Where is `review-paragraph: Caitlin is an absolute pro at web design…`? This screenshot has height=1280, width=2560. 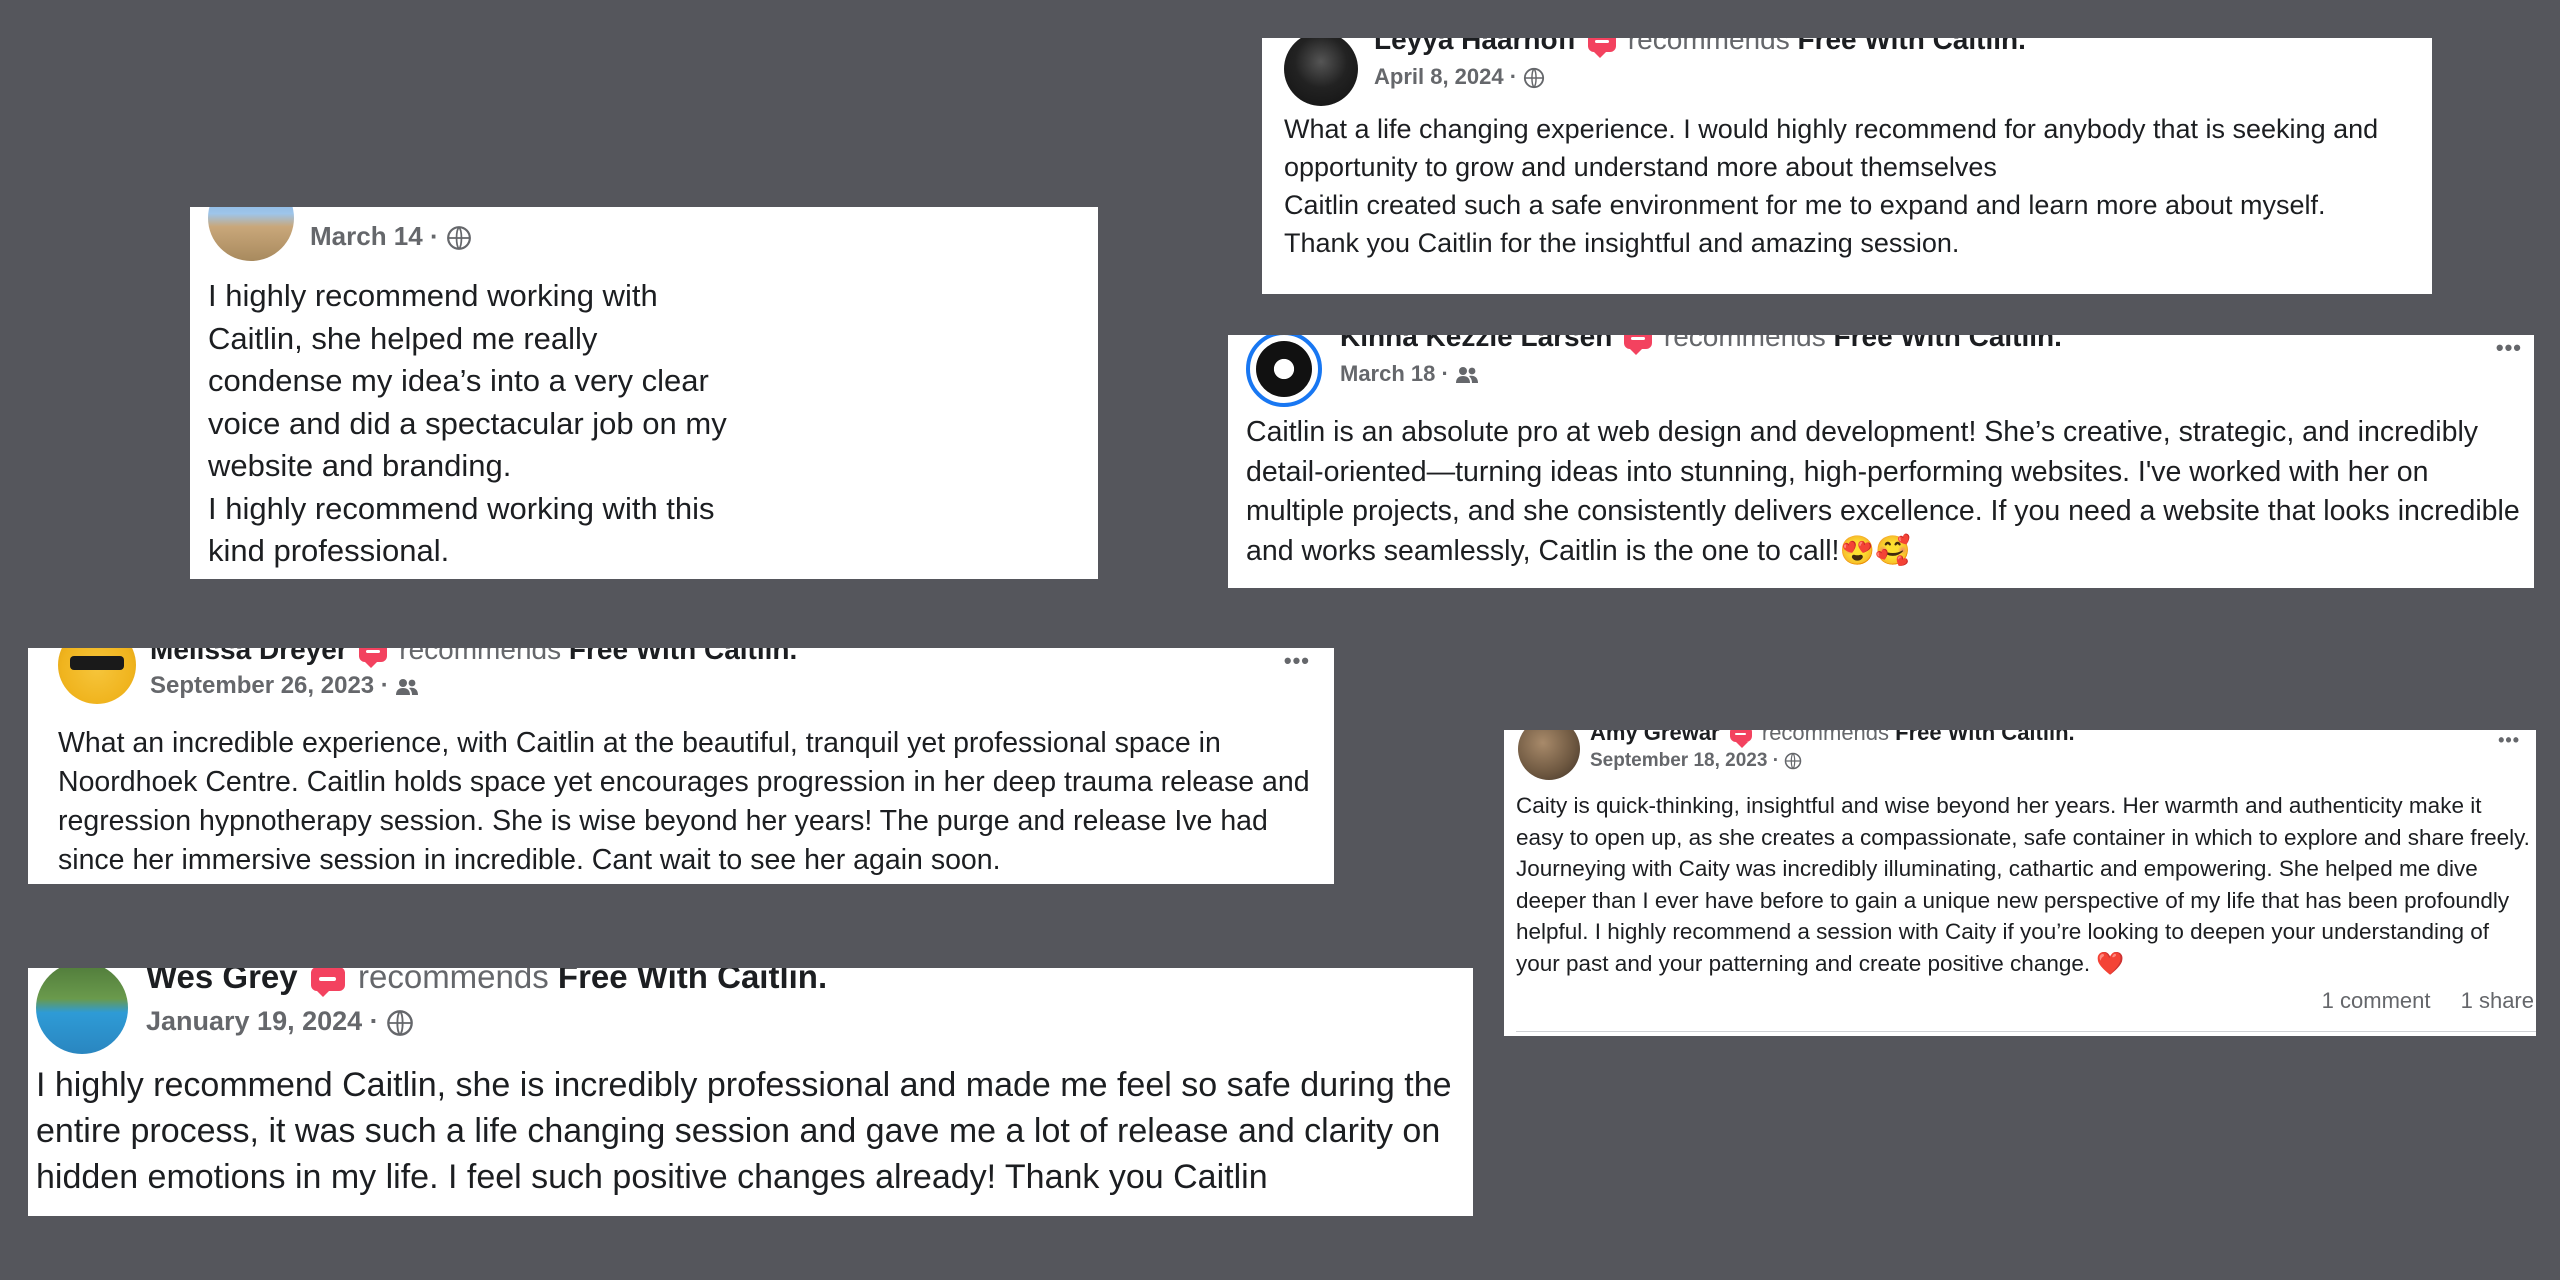 review-paragraph: Caitlin is an absolute pro at web design… is located at coordinates (1883, 491).